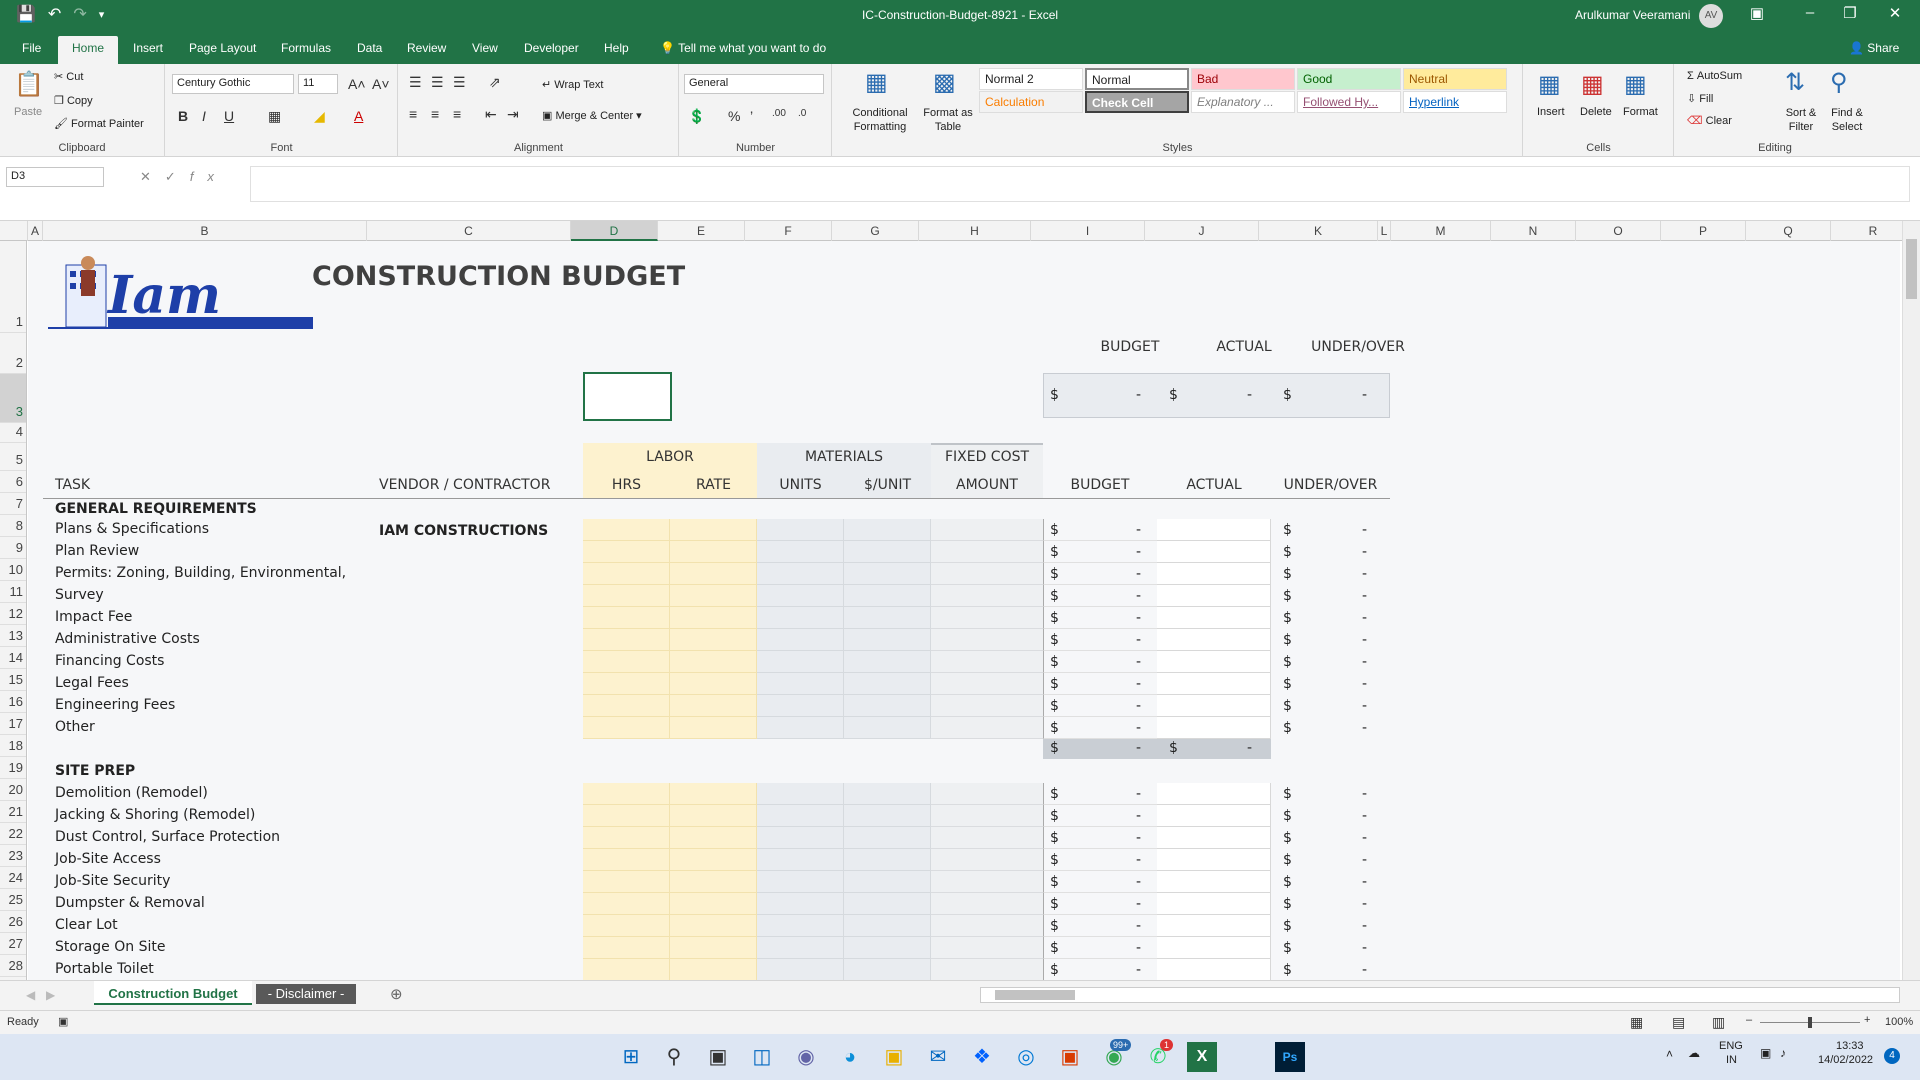 This screenshot has height=1080, width=1920. What do you see at coordinates (319, 116) in the screenshot?
I see `fill-color-icon: ◢` at bounding box center [319, 116].